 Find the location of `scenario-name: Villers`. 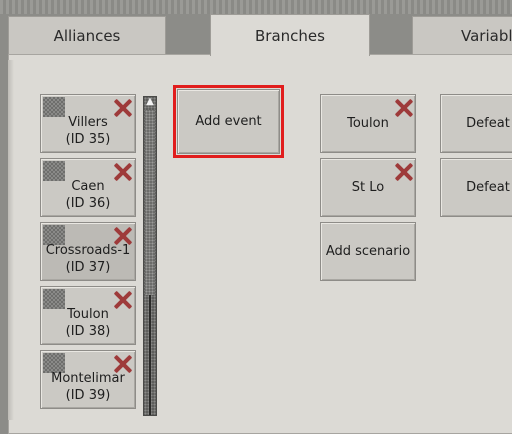

scenario-name: Villers is located at coordinates (88, 122).